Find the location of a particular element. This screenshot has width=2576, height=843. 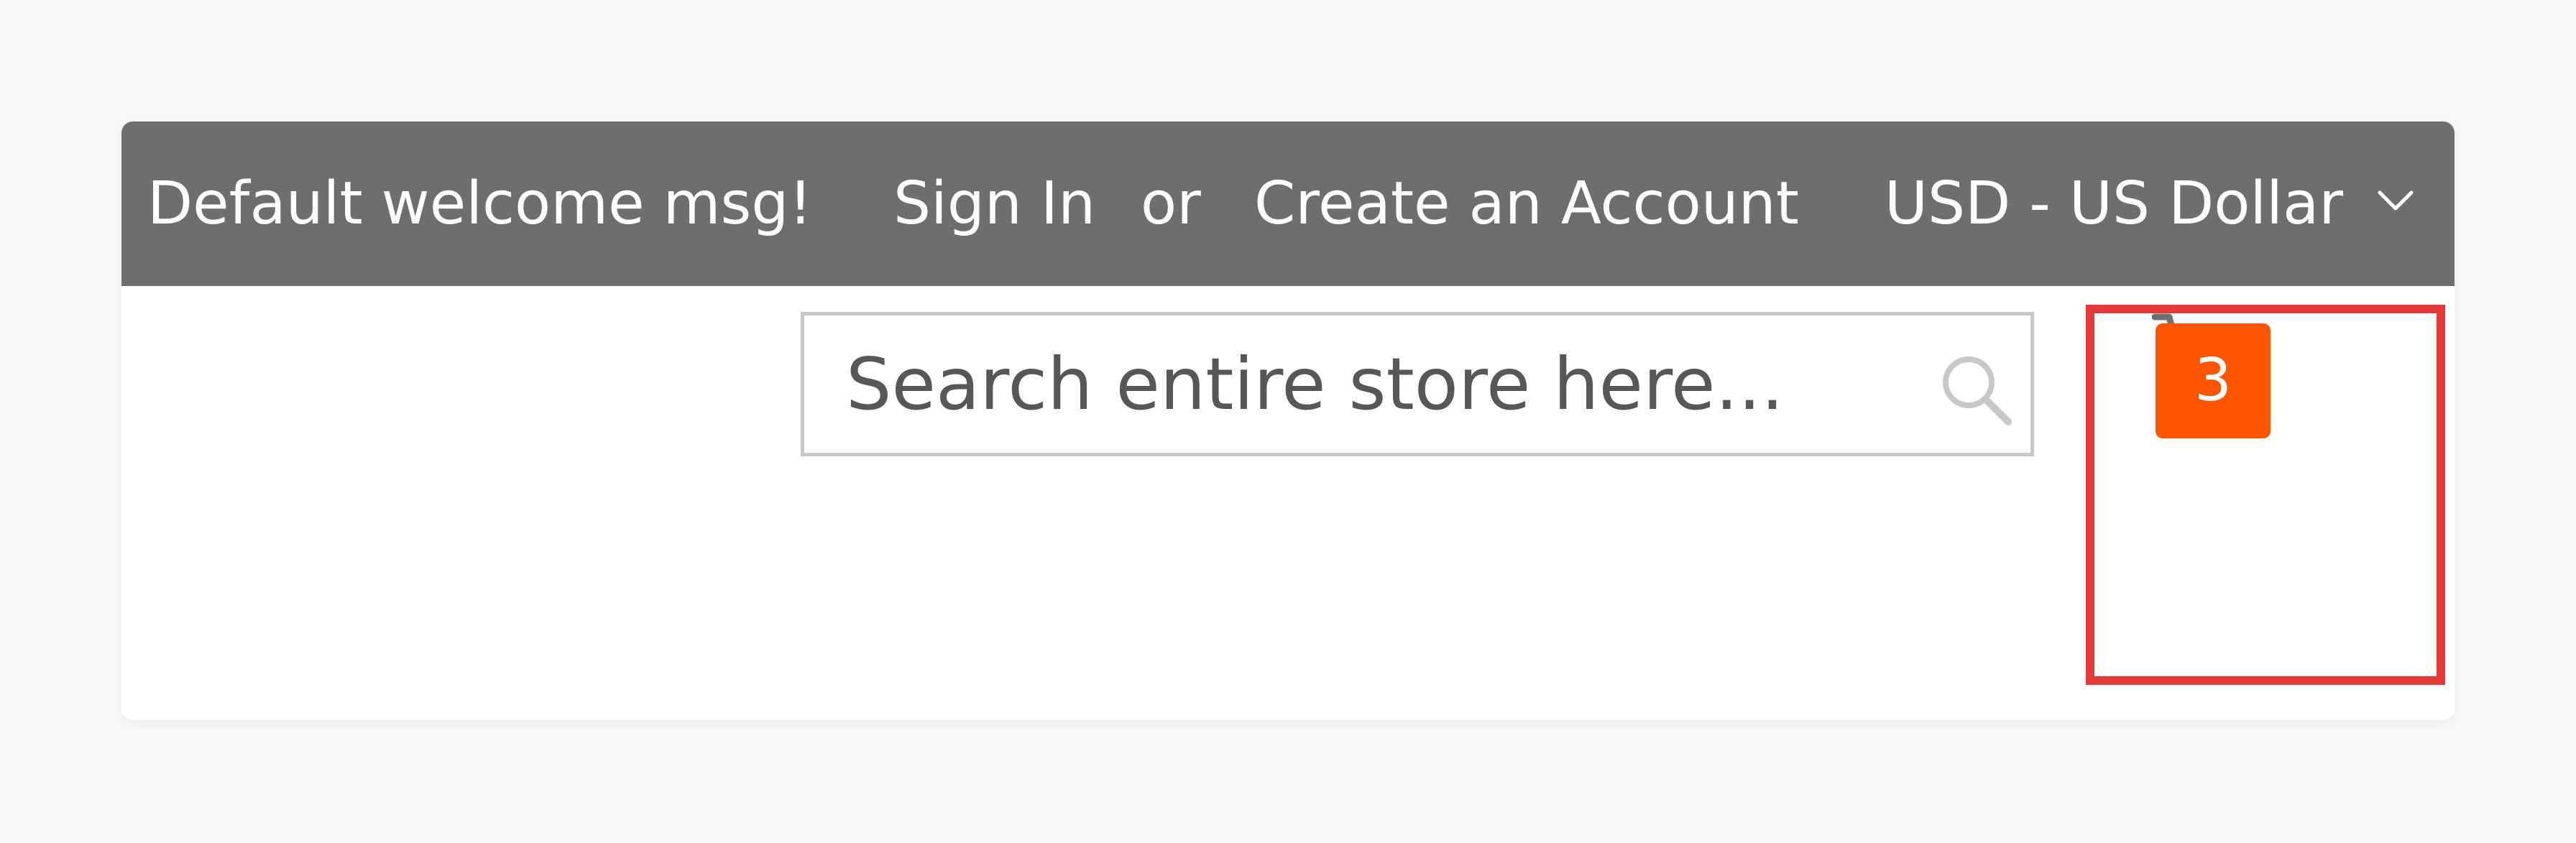

search-input is located at coordinates (1320, 384).